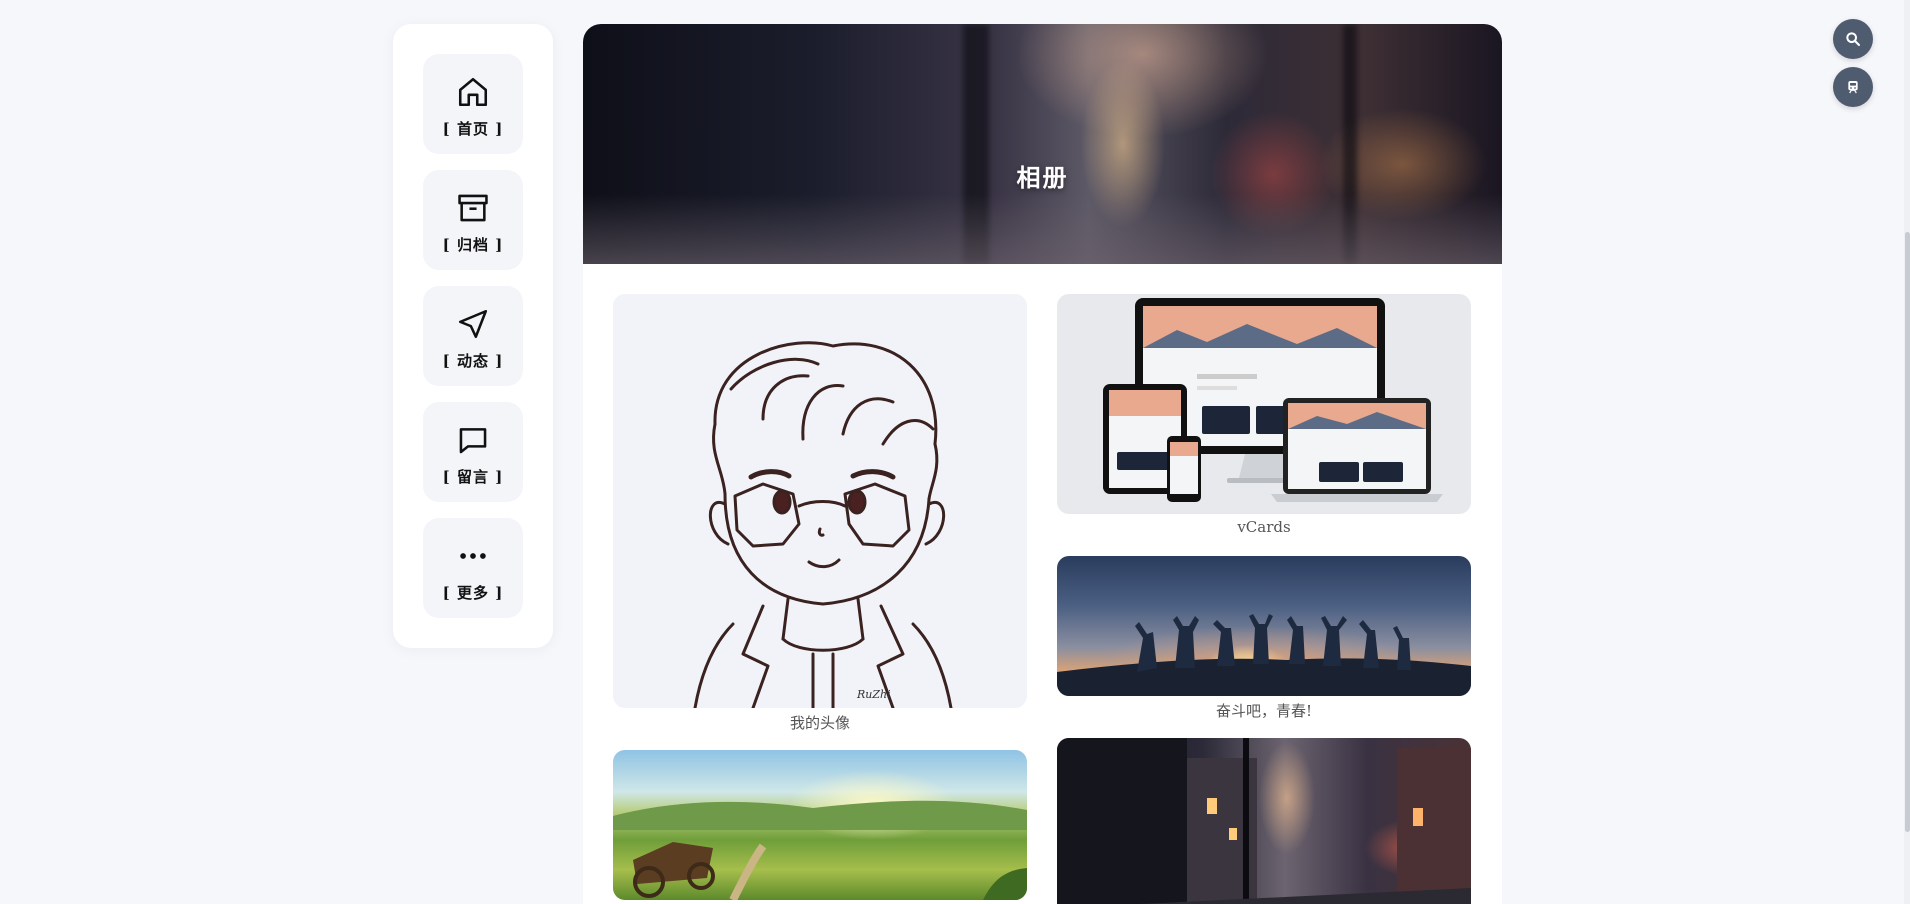 This screenshot has width=1910, height=904. Describe the element at coordinates (1264, 527) in the screenshot. I see `photo-caption: vCards` at that location.